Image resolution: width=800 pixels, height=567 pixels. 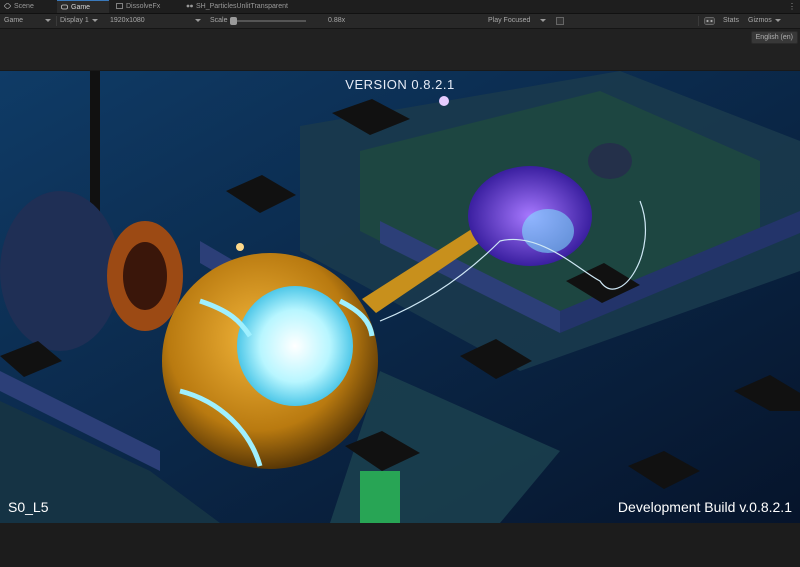 I want to click on resolution-dropdown: 1920x1080, so click(x=155, y=21).